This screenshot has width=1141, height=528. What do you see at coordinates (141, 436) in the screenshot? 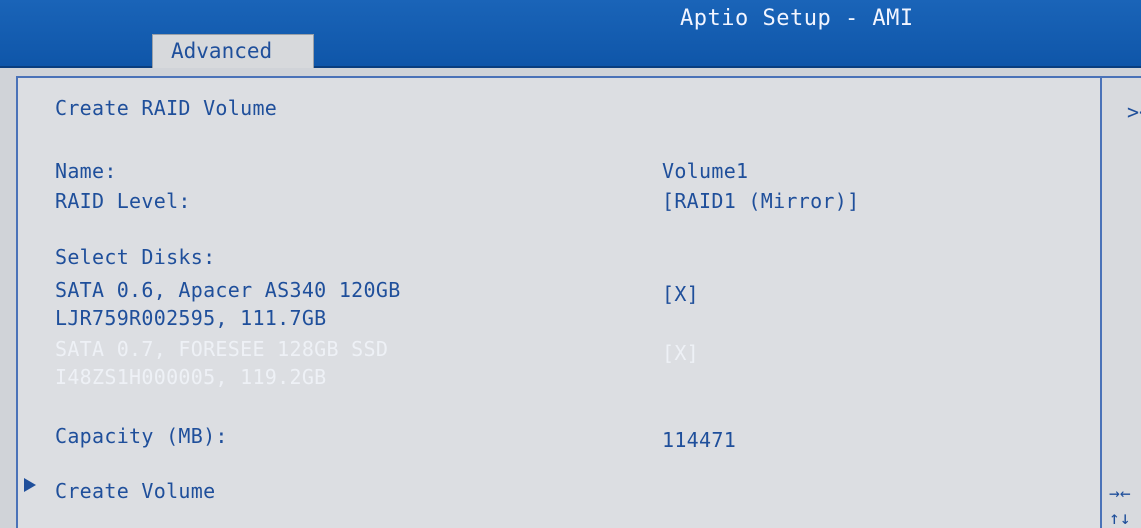
I see `capacity-label: Capacity (MB):` at bounding box center [141, 436].